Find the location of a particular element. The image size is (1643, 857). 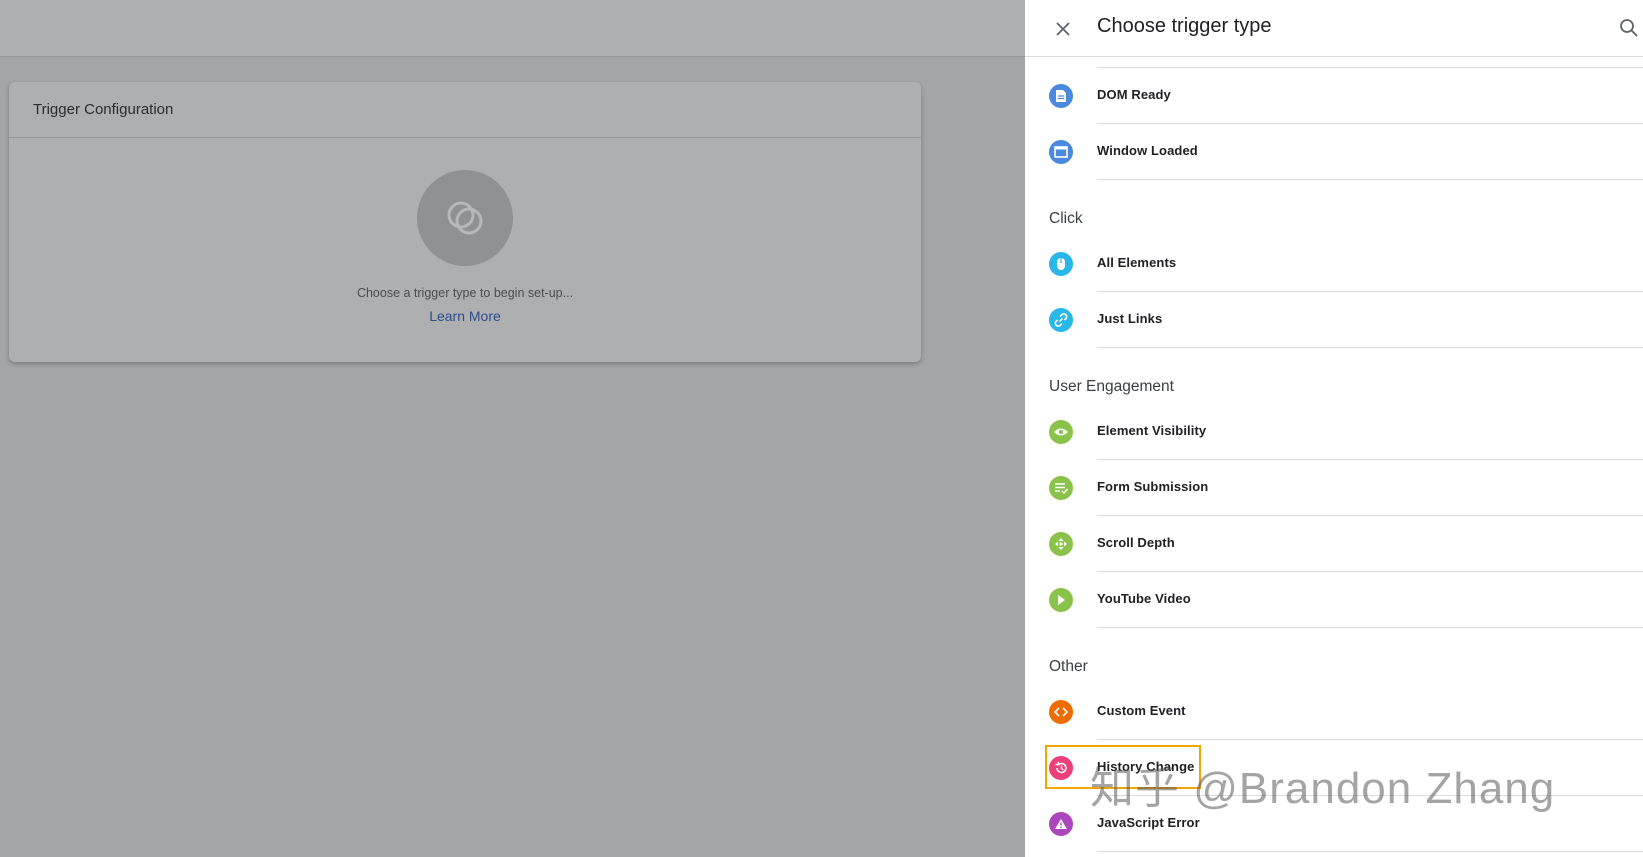

trigger-item-label: JavaScript Error is located at coordinates (1148, 822).